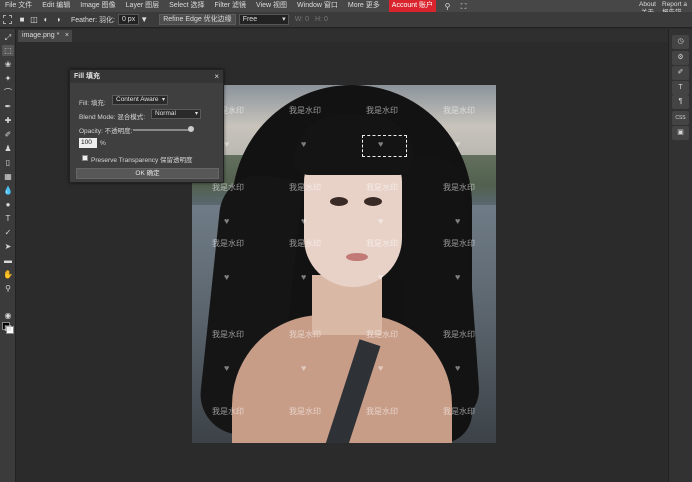  Describe the element at coordinates (231, 6) in the screenshot. I see `menu-filter: Filter 滤镜` at that location.